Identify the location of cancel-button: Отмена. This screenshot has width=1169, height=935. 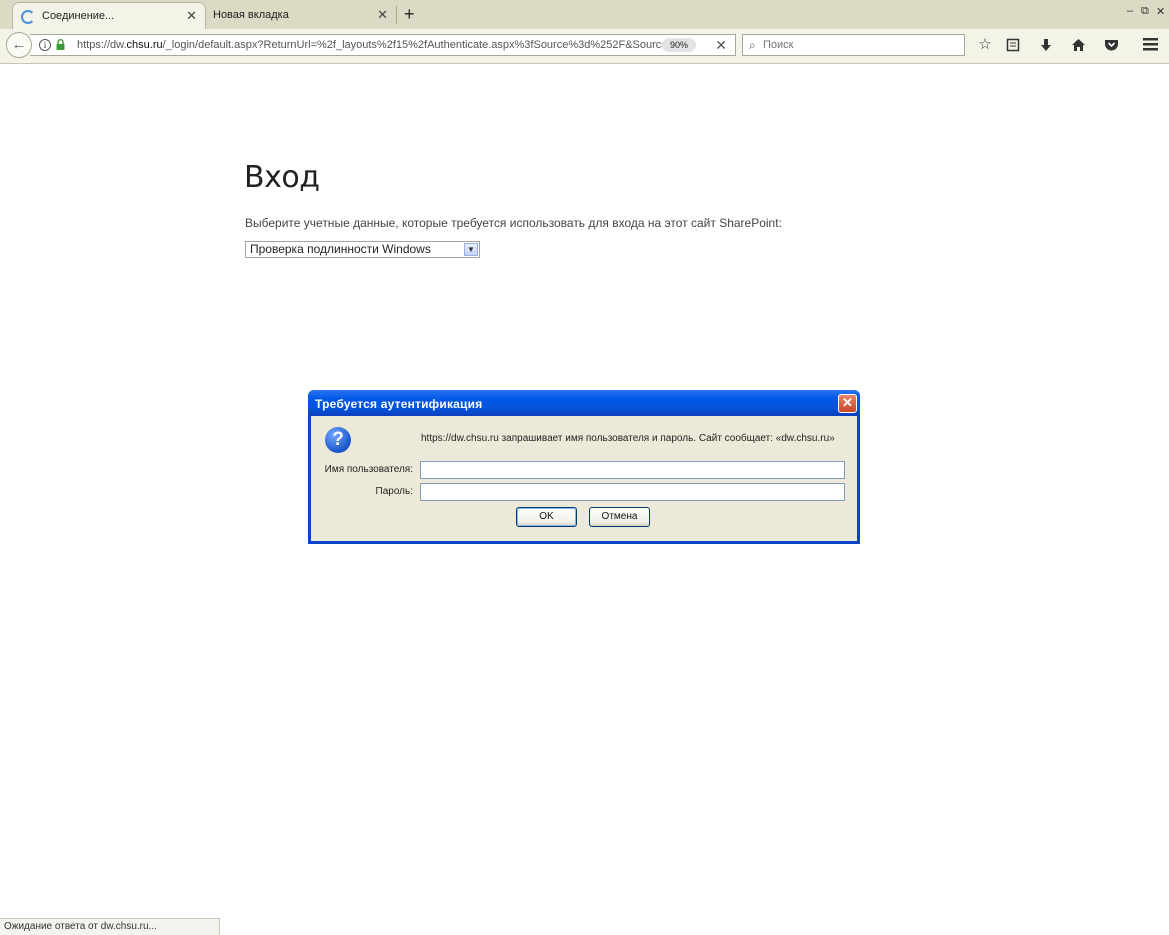
(619, 517).